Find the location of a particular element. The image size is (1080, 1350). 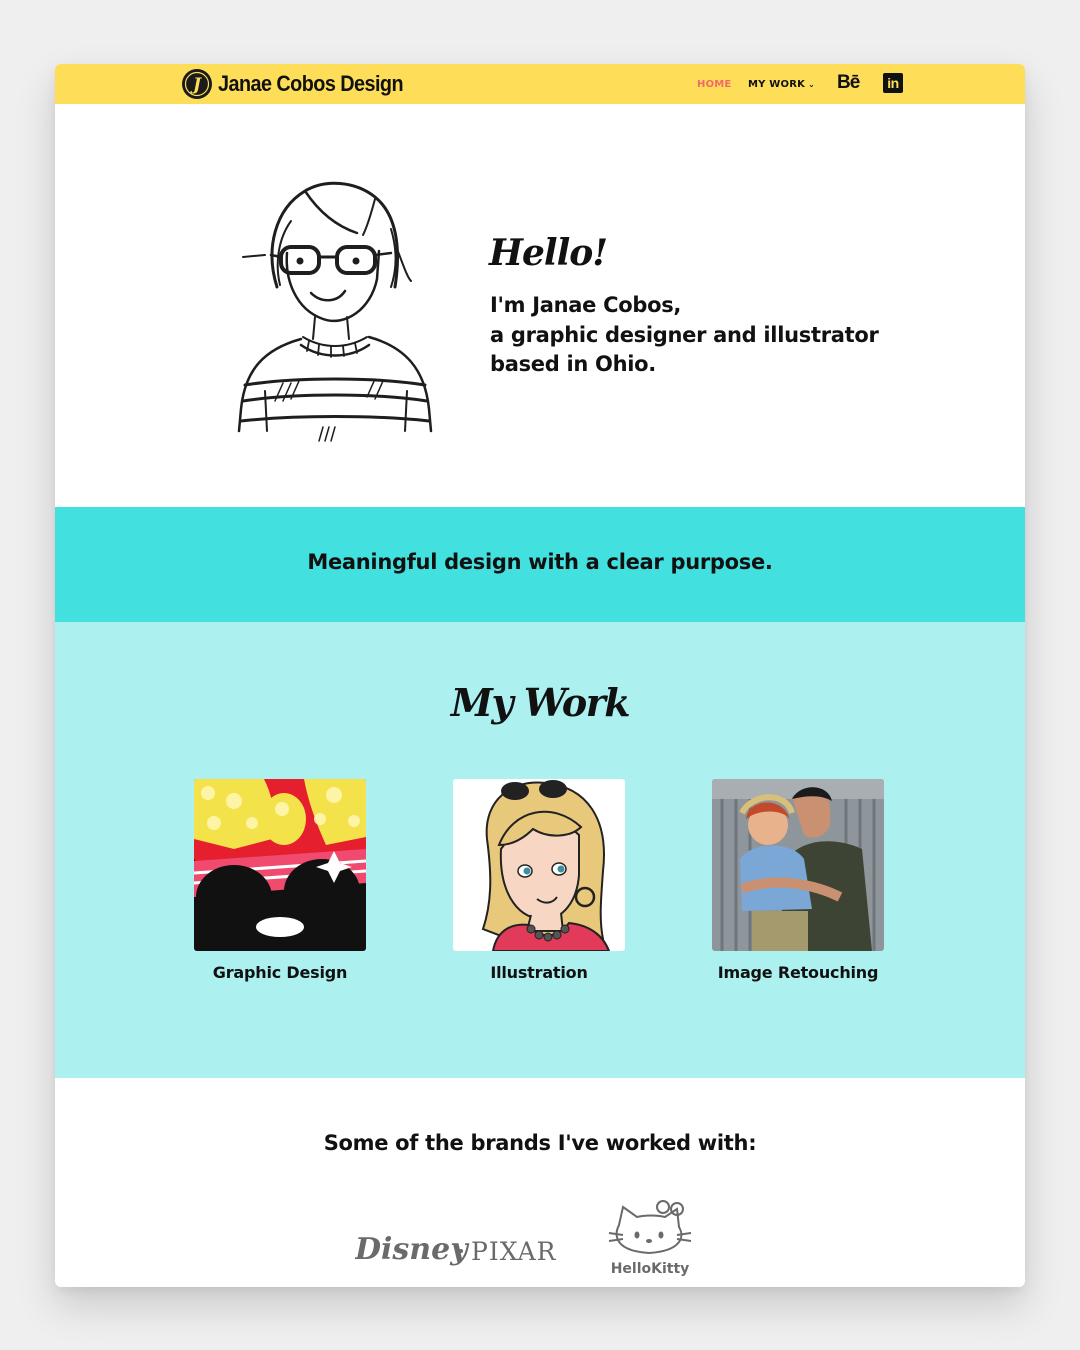

behance-icon: Bē is located at coordinates (848, 83).